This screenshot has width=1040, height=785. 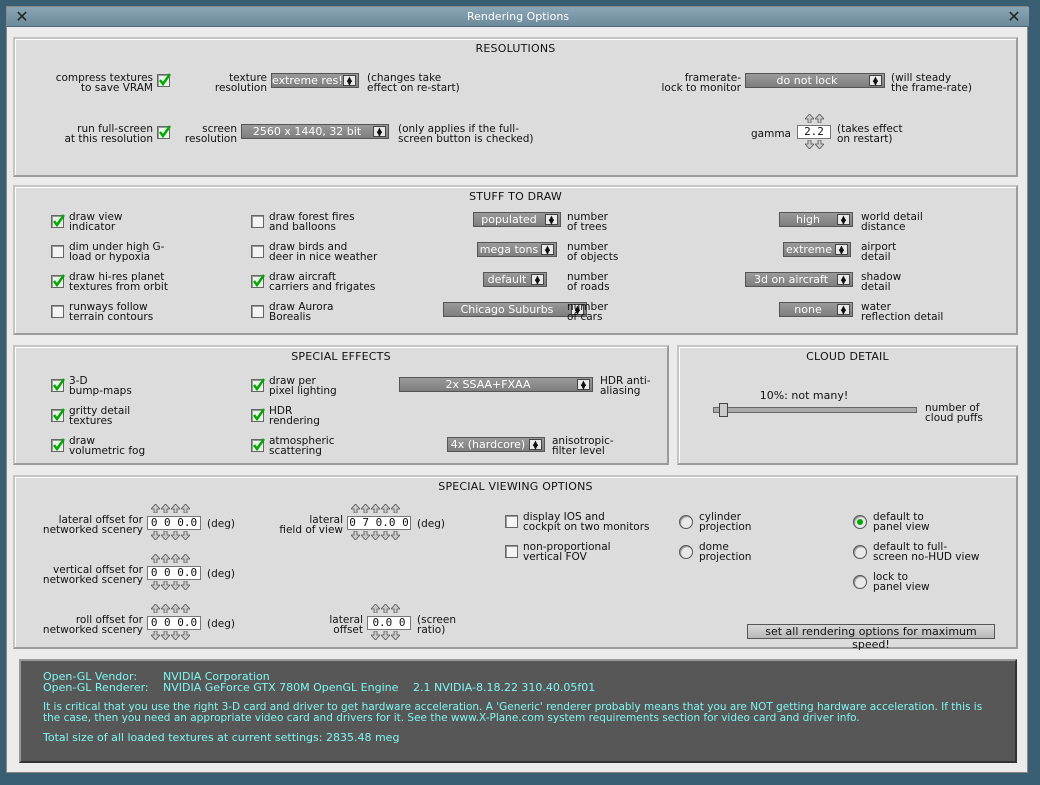 I want to click on offset-label: lateral offset for networked scenery, so click(x=92, y=525).